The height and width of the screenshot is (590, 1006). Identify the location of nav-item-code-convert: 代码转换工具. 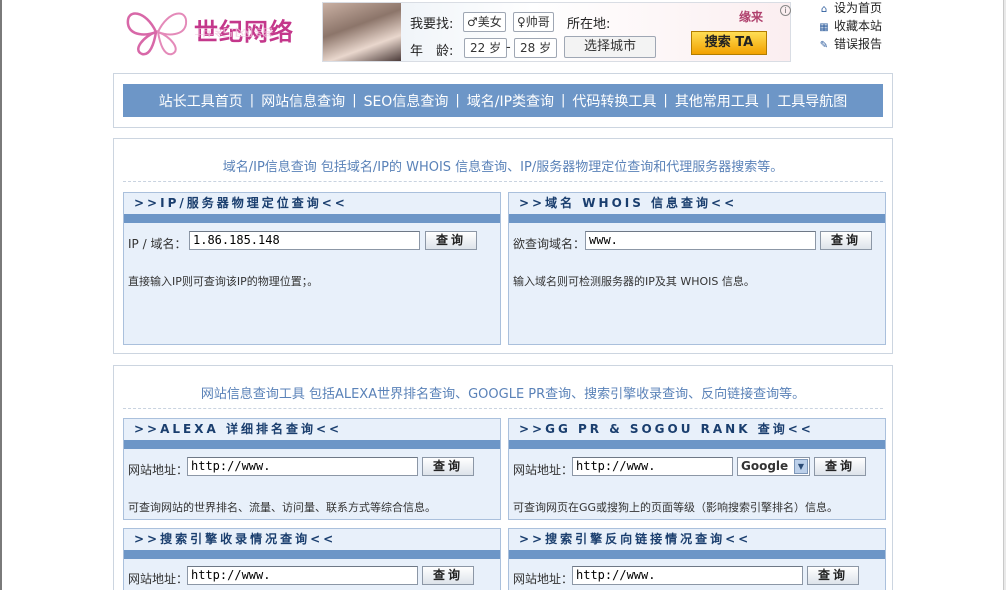
(614, 101).